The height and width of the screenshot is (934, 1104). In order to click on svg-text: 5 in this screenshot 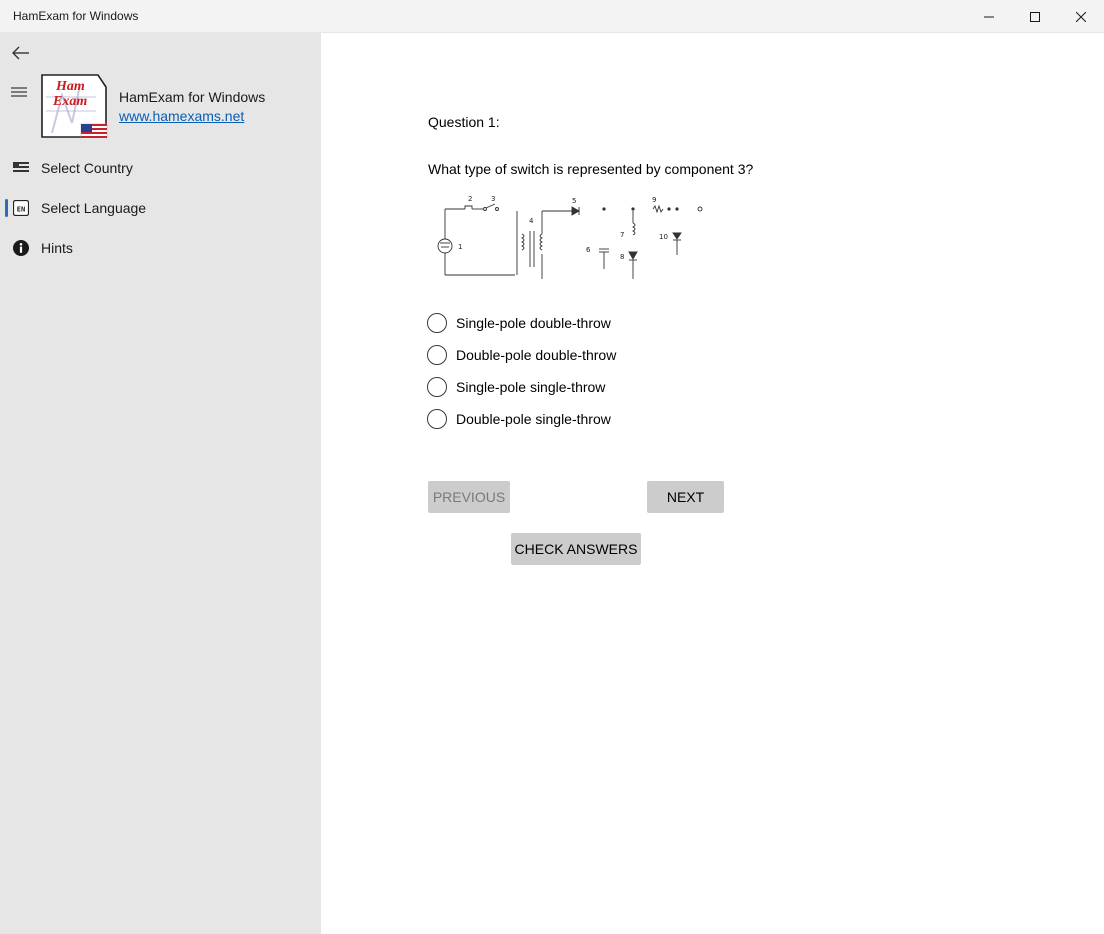, I will do `click(574, 201)`.